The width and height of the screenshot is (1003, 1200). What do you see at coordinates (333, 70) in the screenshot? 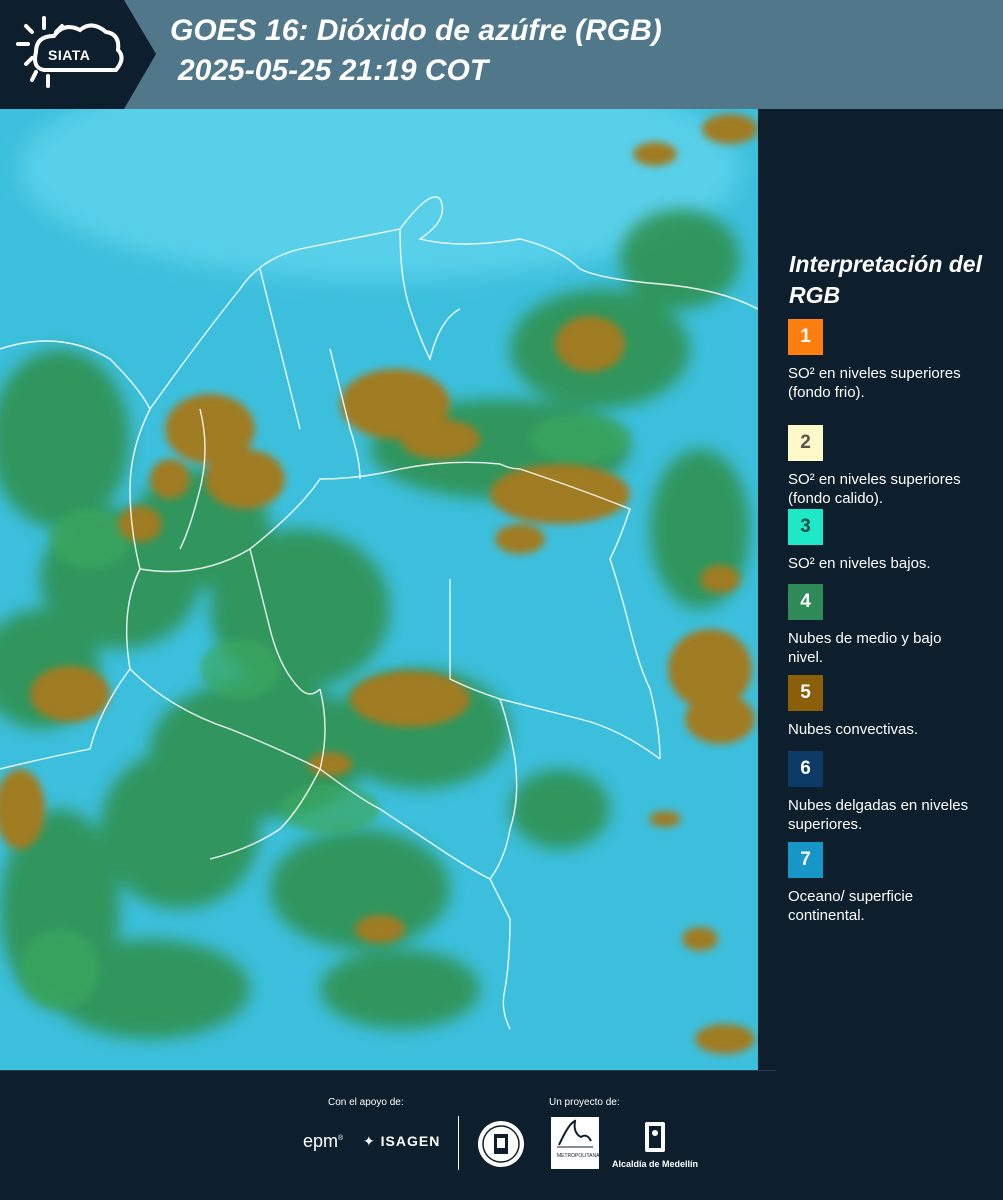
I see `page-timestamp: 2025-05-25 21:19 COT` at bounding box center [333, 70].